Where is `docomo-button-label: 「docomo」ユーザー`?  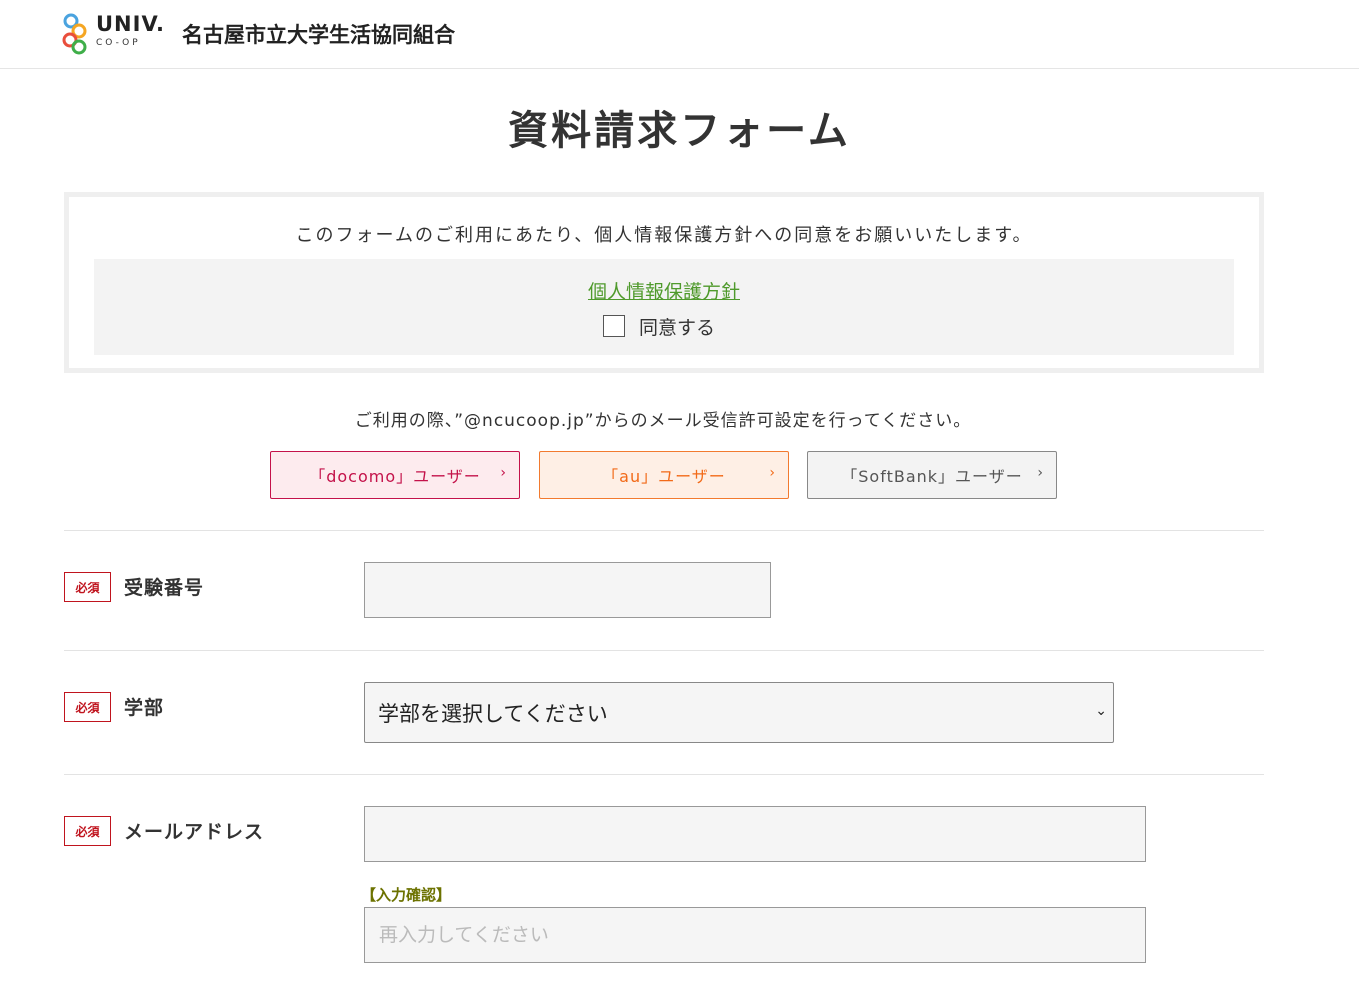
docomo-button-label: 「docomo」ユーザー is located at coordinates (395, 476).